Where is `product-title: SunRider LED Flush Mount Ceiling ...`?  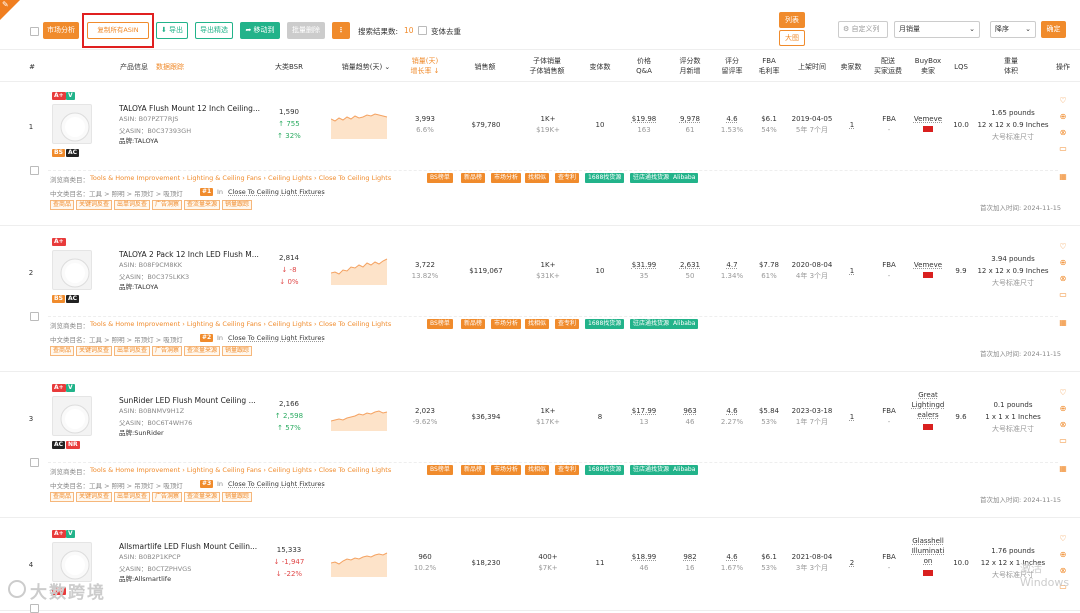 product-title: SunRider LED Flush Mount Ceiling ... is located at coordinates (187, 400).